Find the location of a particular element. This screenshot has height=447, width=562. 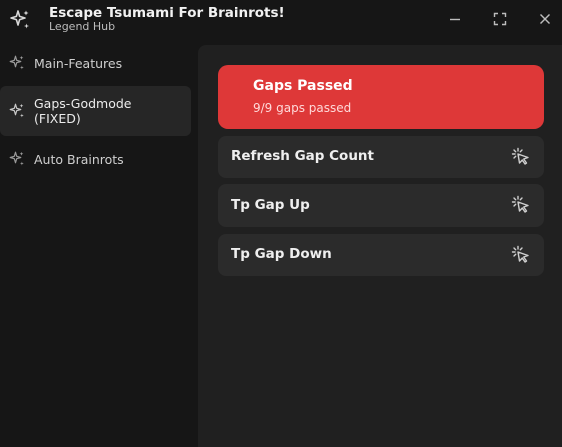

close-button is located at coordinates (545, 19).